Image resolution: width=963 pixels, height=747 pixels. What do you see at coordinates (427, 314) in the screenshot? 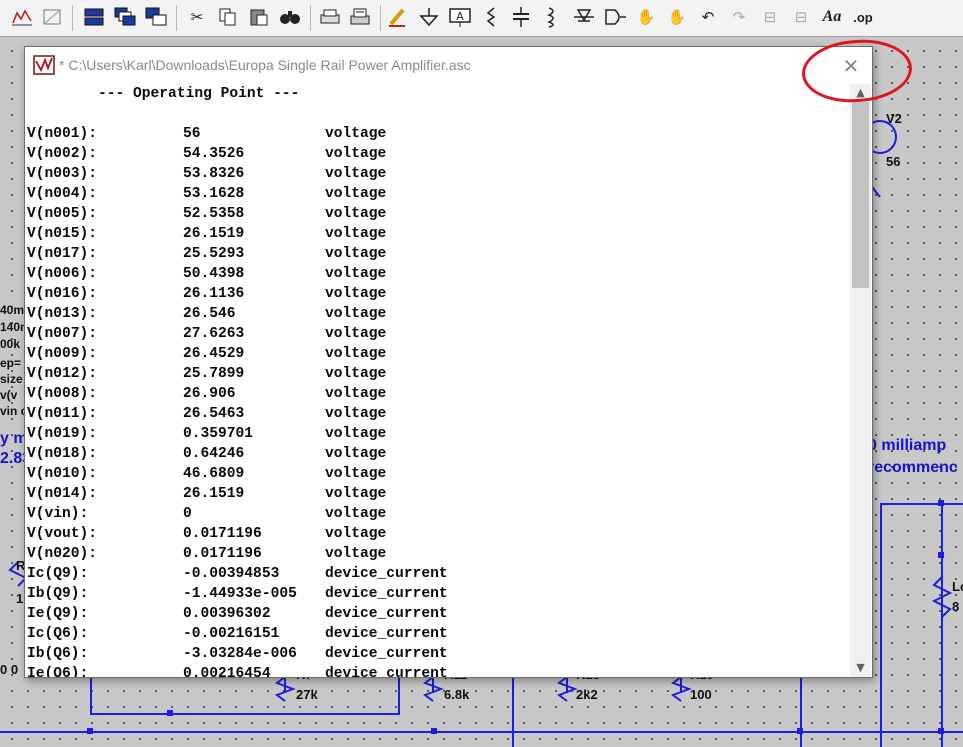
I see `op-row: V(n013): 26.546 voltage` at bounding box center [427, 314].